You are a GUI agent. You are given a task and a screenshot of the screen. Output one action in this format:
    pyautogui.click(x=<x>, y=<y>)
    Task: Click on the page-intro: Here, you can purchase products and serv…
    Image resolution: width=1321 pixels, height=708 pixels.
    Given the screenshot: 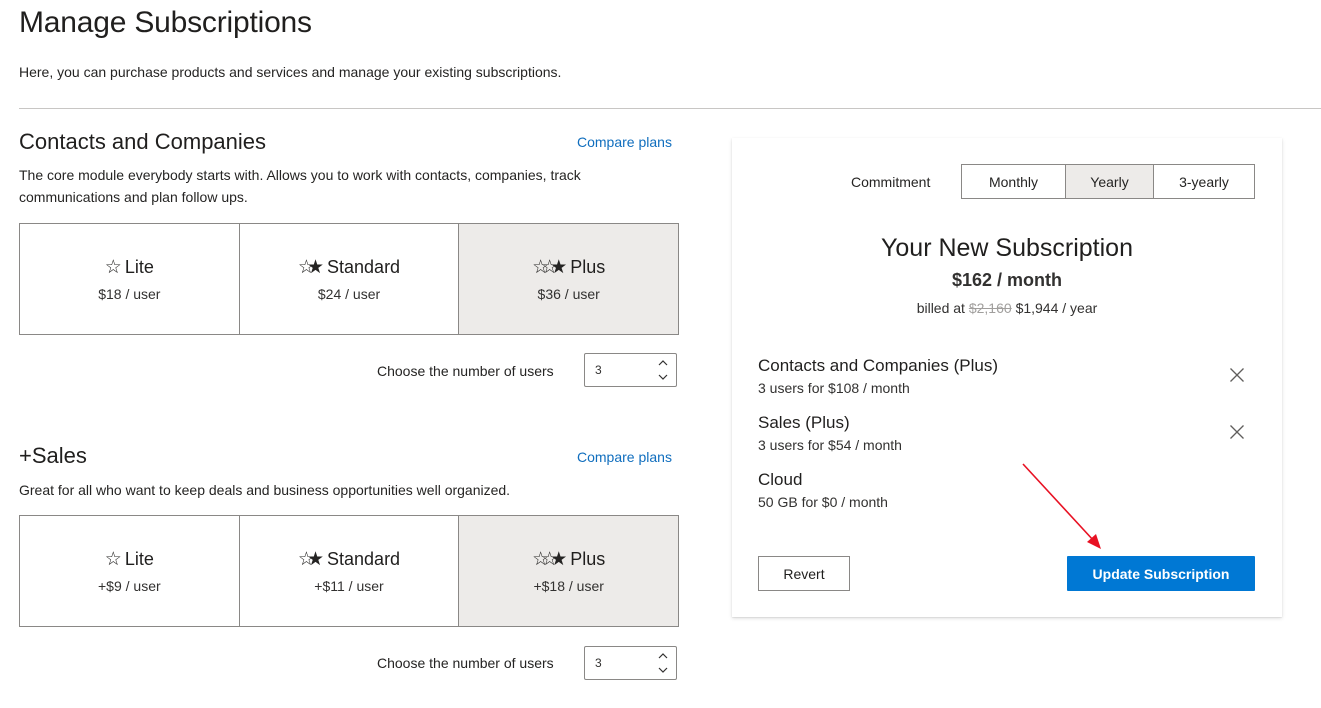 What is the action you would take?
    pyautogui.click(x=290, y=72)
    